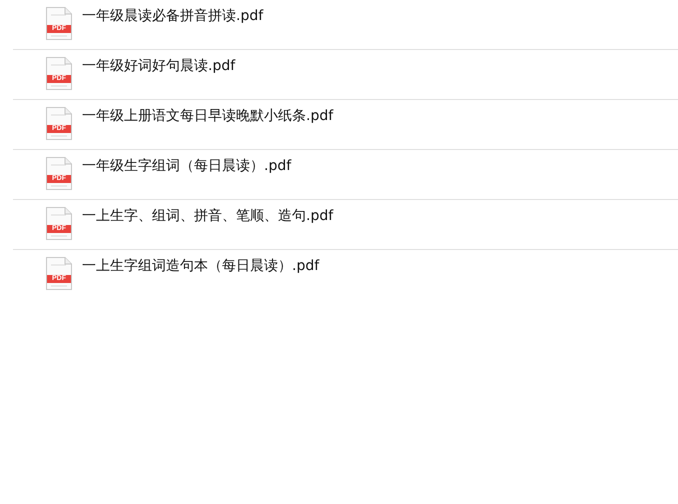  Describe the element at coordinates (201, 266) in the screenshot. I see `file-name: 一上生字组词造句本（每日晨读）.pdf` at that location.